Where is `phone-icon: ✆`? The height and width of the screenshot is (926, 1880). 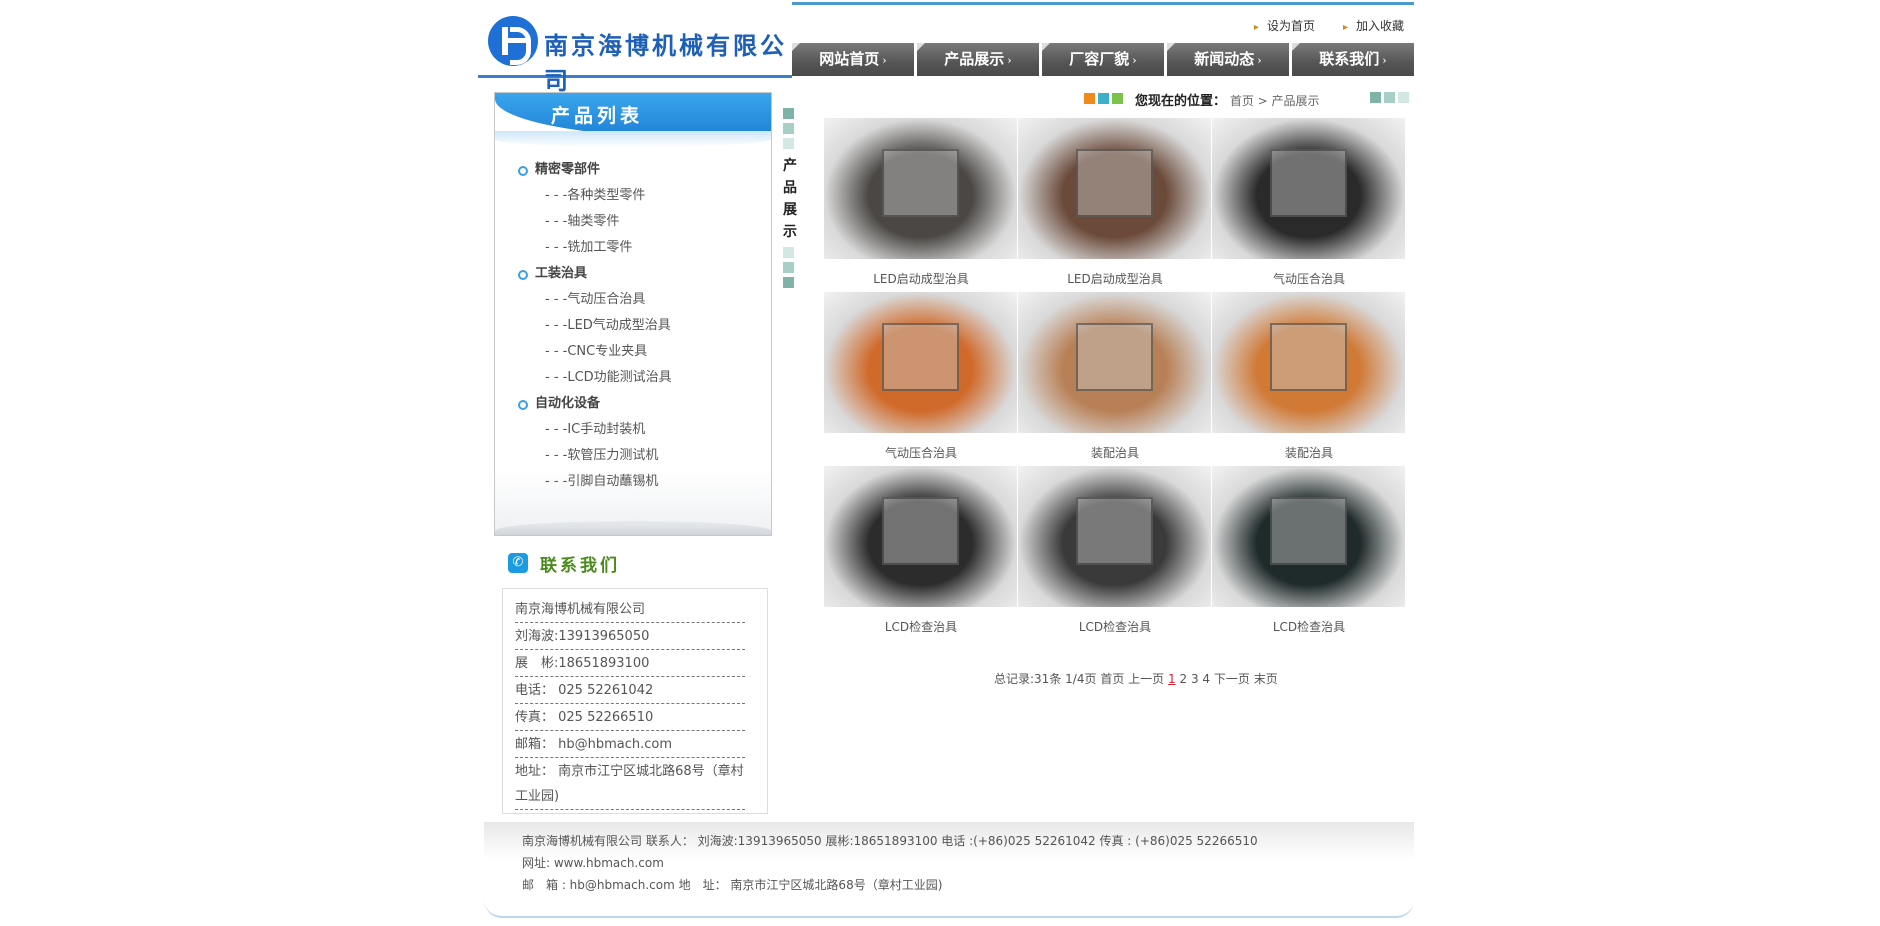
phone-icon: ✆ is located at coordinates (518, 563).